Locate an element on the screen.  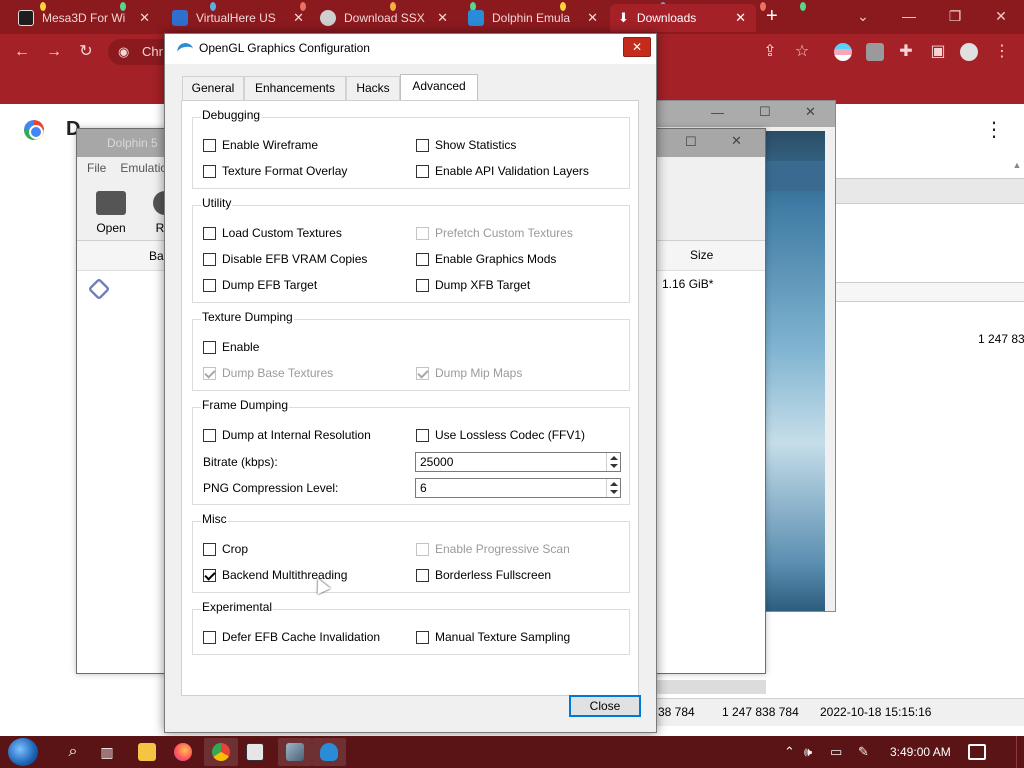
dolphin-taskbar-button is located at coordinates (329, 752).